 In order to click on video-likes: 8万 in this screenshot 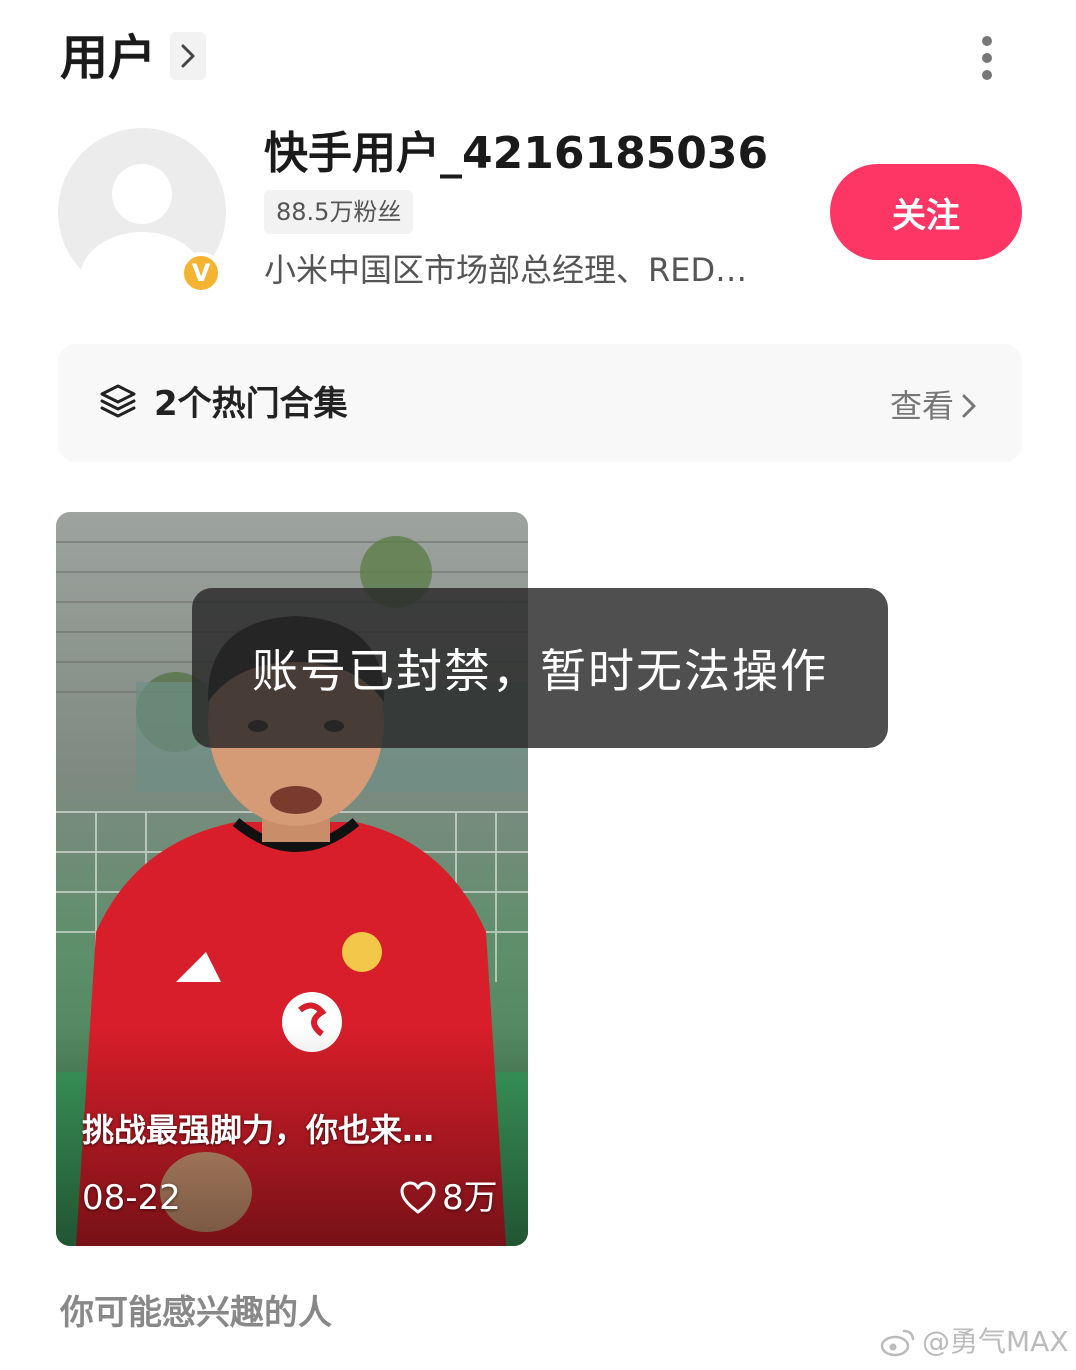, I will do `click(449, 1198)`.